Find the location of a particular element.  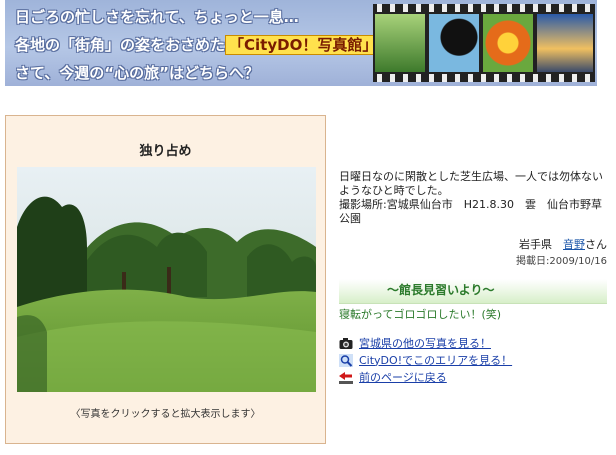

location-text: 撮影場所:宮城県仙台市 H21.8.30 雲 仙台市野草公園 is located at coordinates (470, 211).